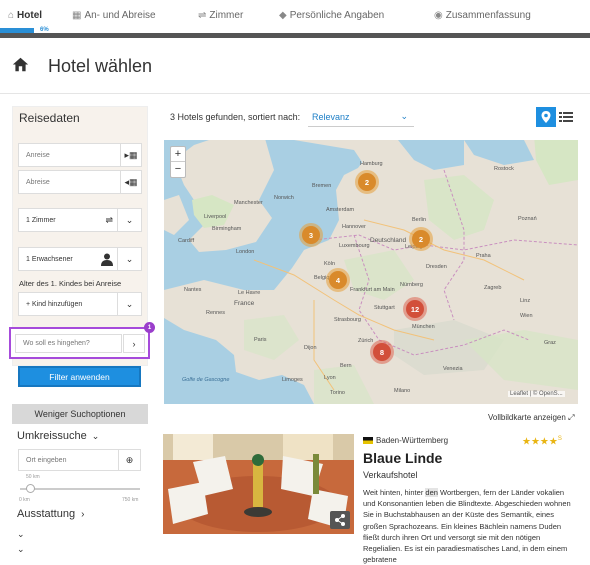 The width and height of the screenshot is (590, 565). Describe the element at coordinates (220, 15) in the screenshot. I see `step-rooms: ⇌ Zimmer` at that location.